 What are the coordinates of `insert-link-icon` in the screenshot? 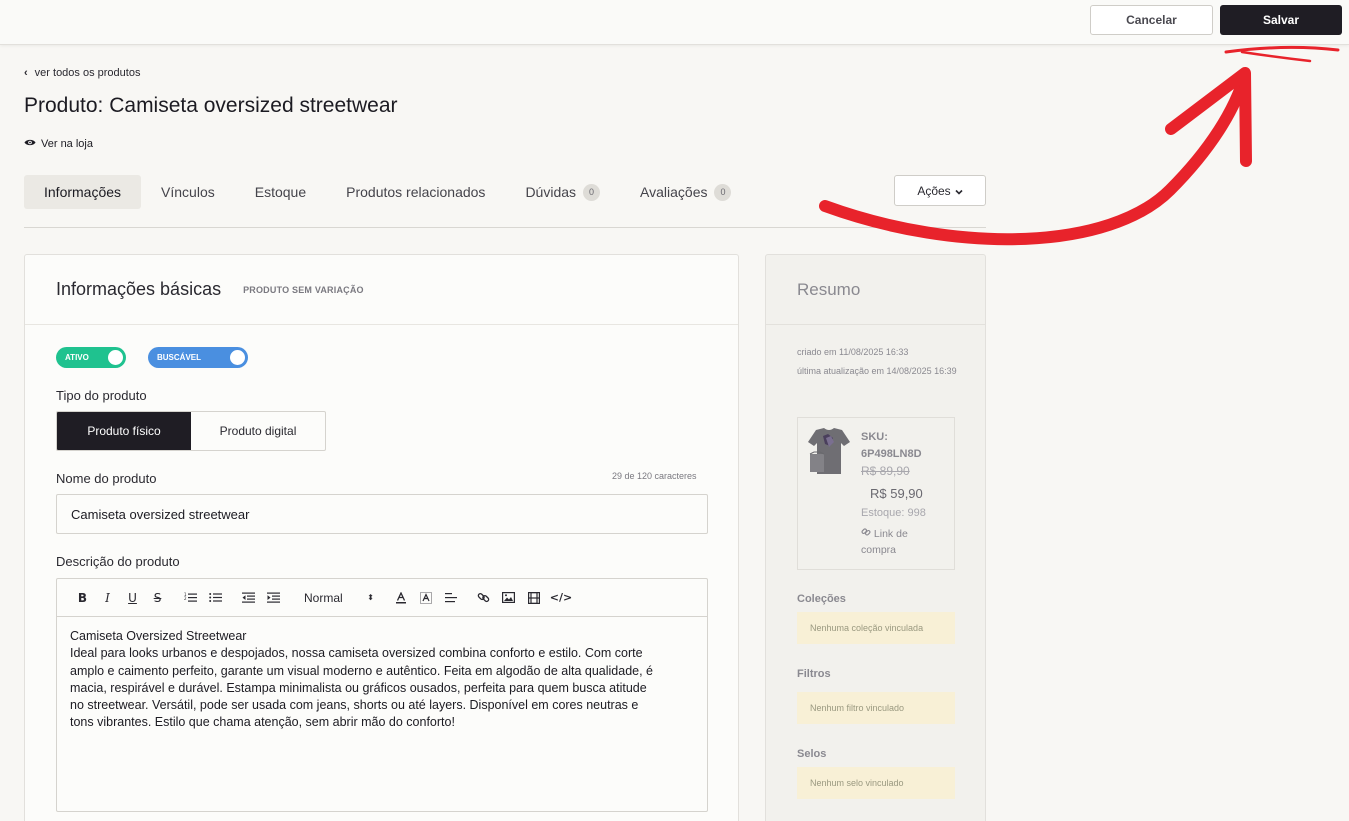 It's located at (483, 598).